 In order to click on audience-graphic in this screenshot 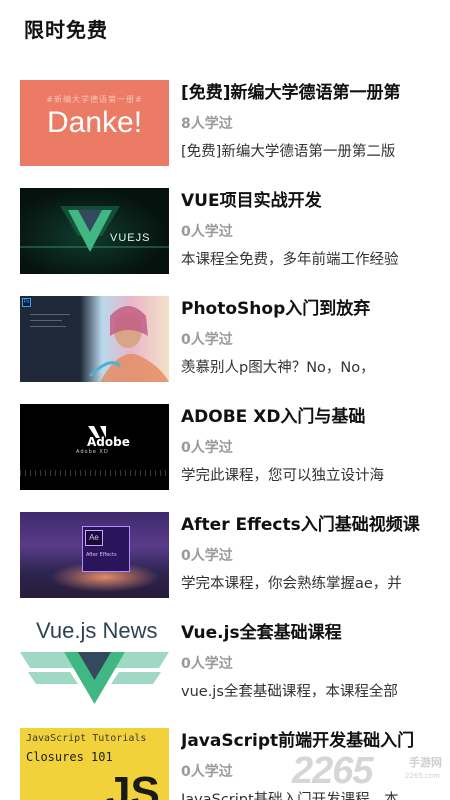, I will do `click(94, 473)`.